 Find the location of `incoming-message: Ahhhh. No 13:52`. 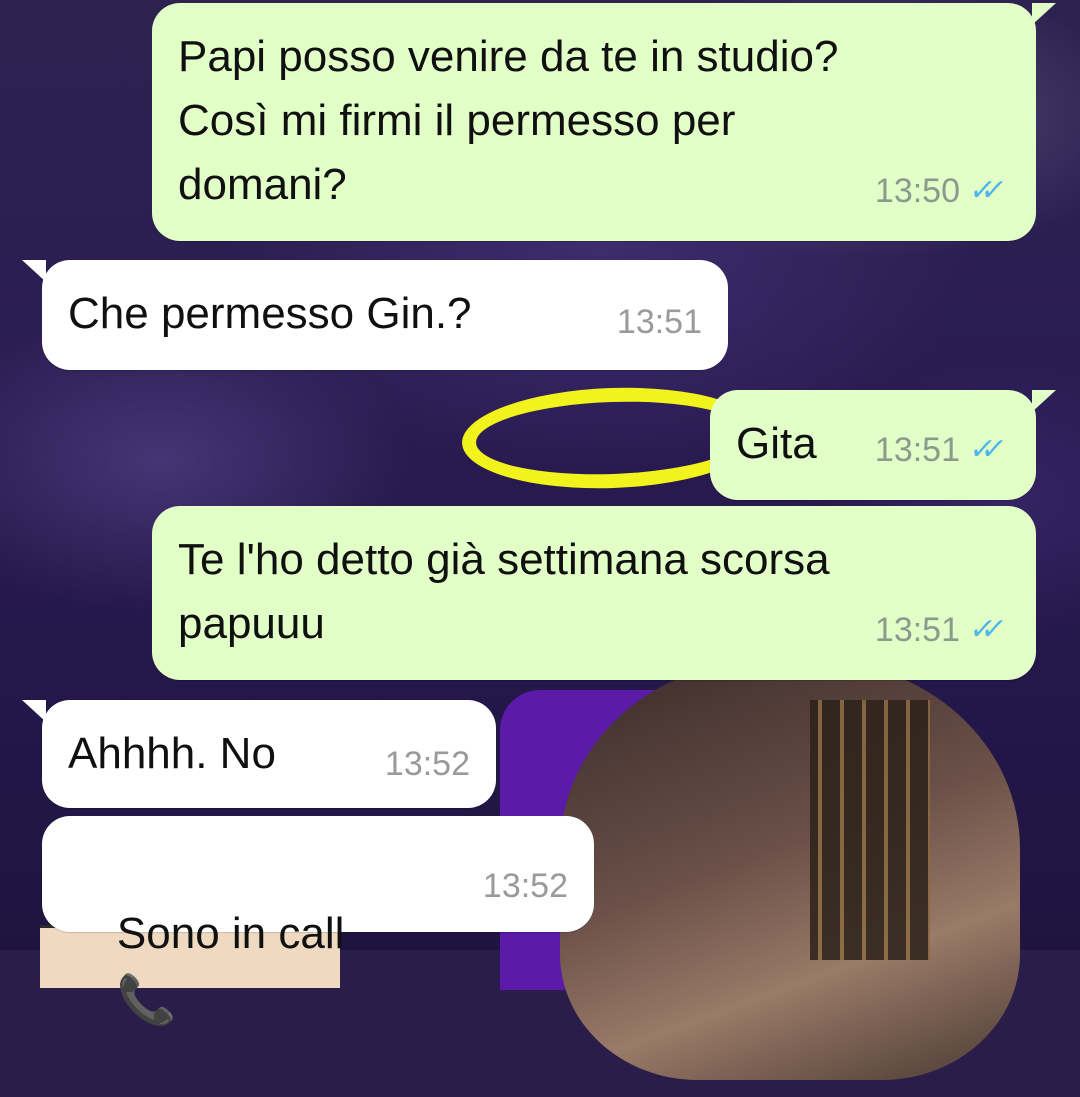

incoming-message: Ahhhh. No 13:52 is located at coordinates (269, 754).